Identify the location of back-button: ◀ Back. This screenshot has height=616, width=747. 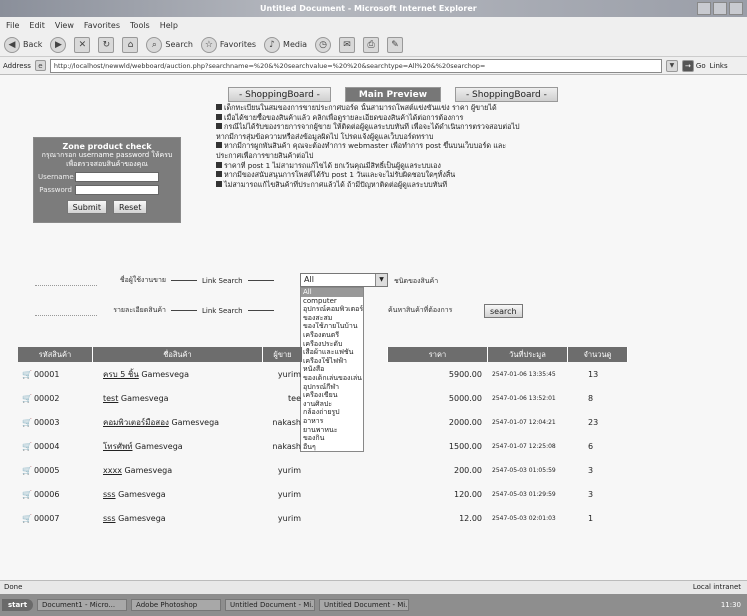
(23, 44).